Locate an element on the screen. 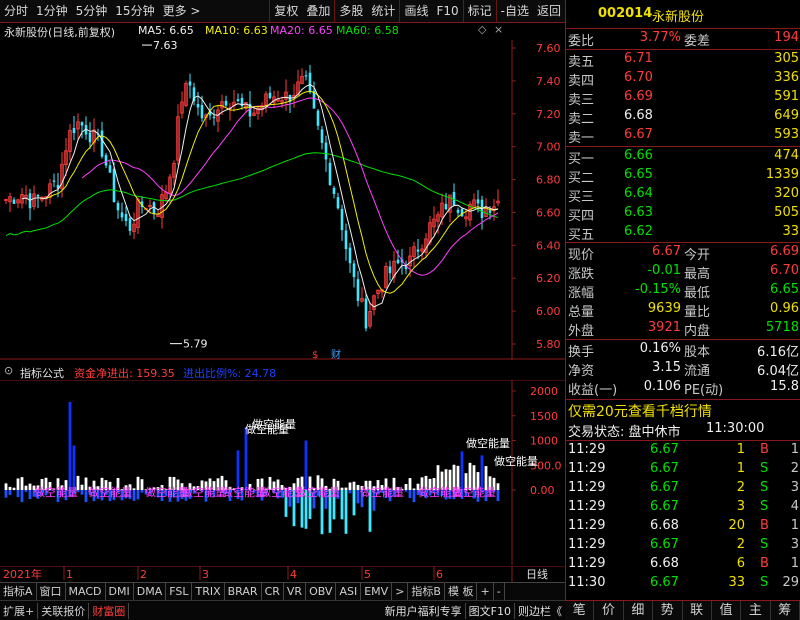  stat-label: 涨幅 is located at coordinates (581, 293).